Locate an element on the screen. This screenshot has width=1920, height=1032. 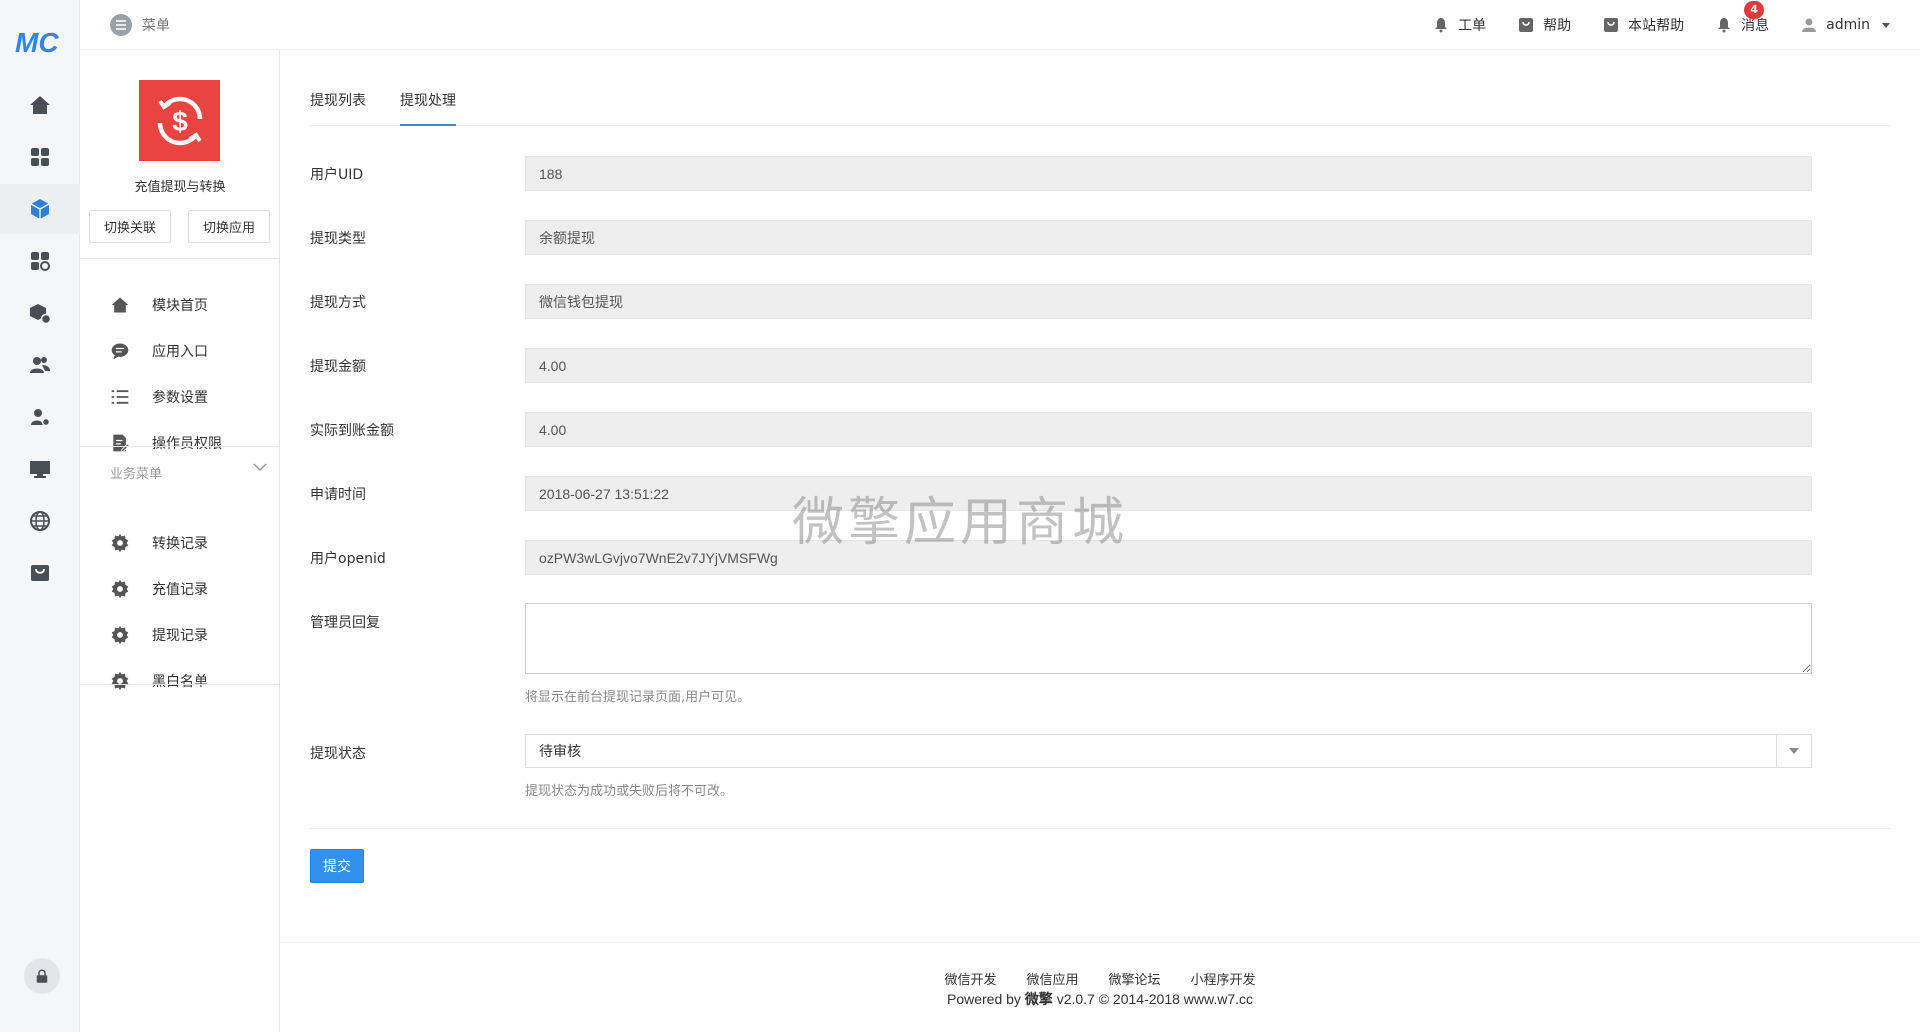
help-link: 帮助 is located at coordinates (1544, 25).